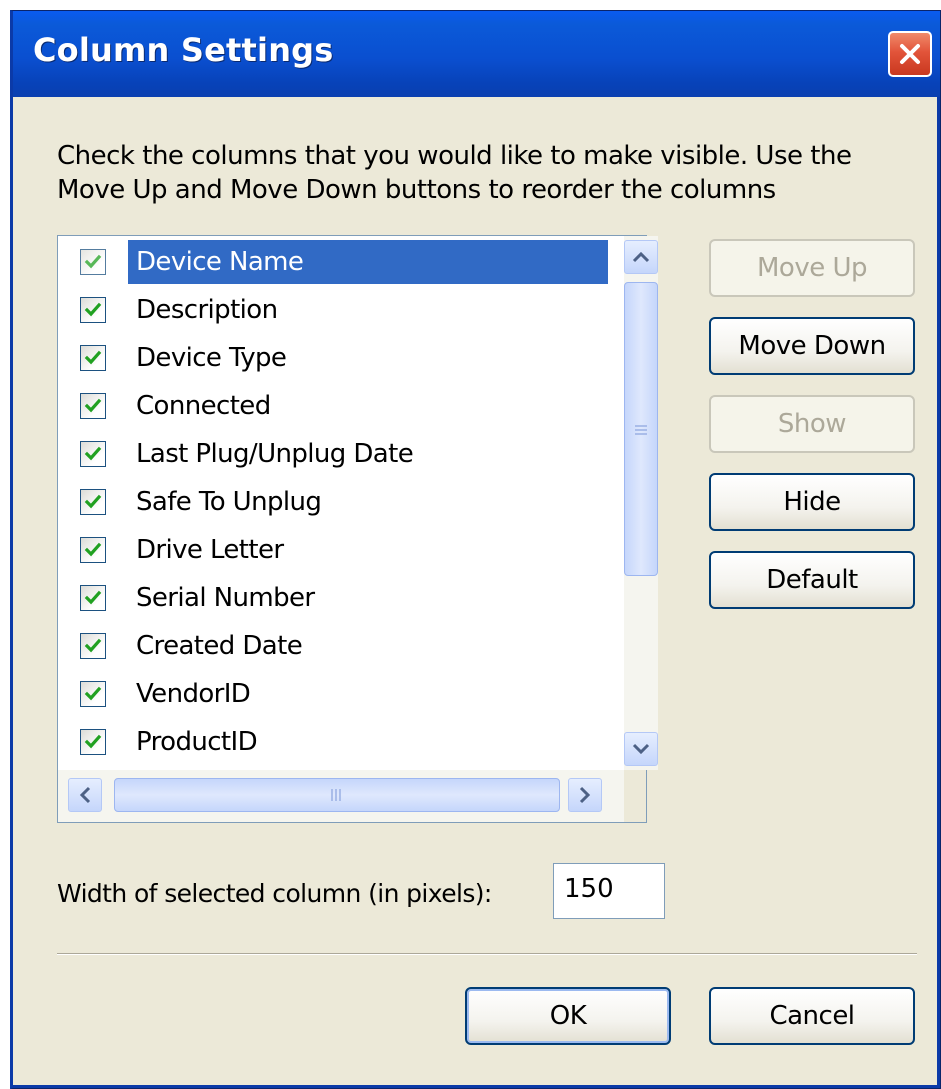  Describe the element at coordinates (812, 424) in the screenshot. I see `show-button: Show` at that location.